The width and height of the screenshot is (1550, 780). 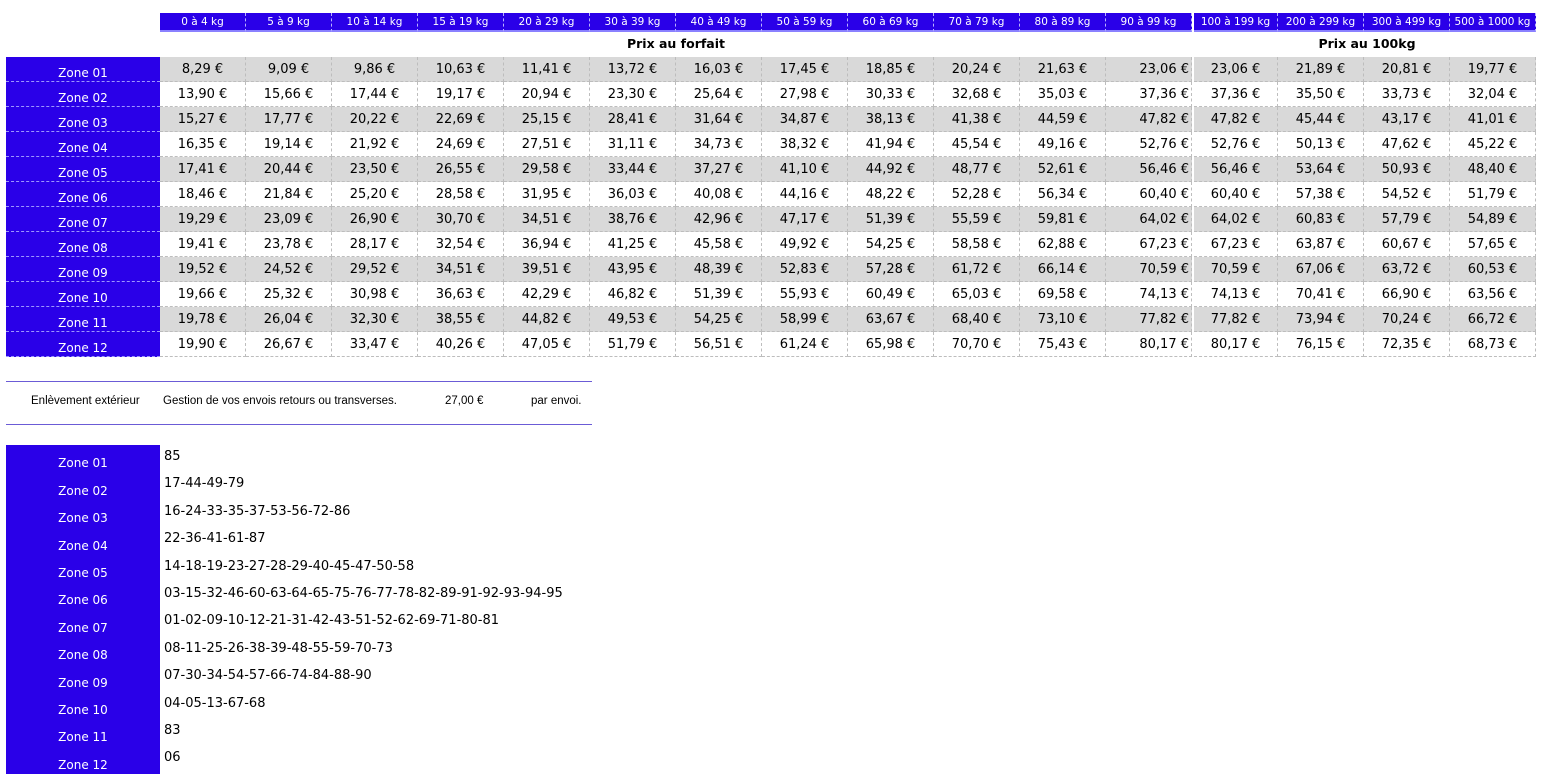 I want to click on price-value: 52,61 €, so click(x=1062, y=169).